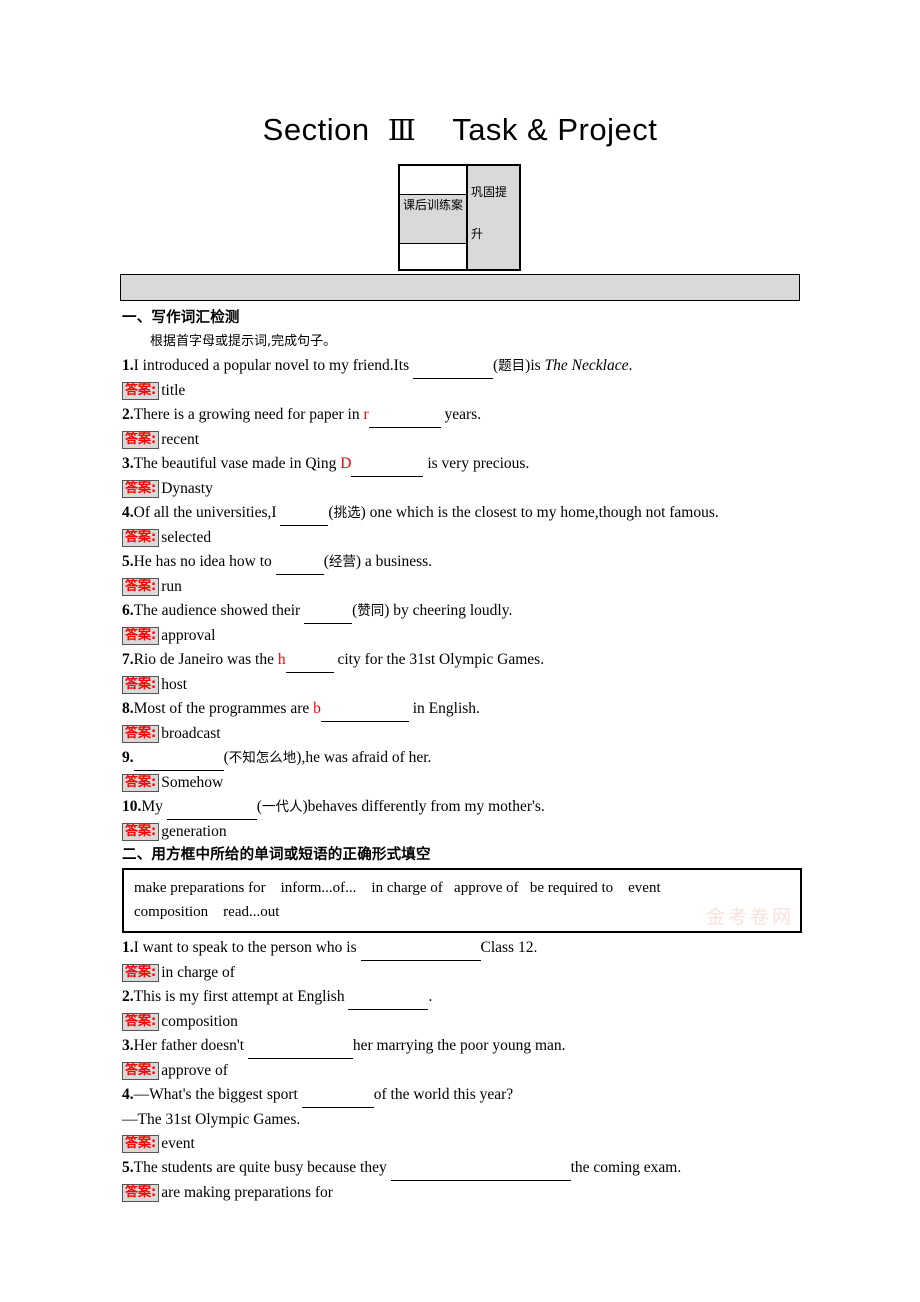 Image resolution: width=920 pixels, height=1302 pixels. I want to click on answer-value: composition, so click(199, 1021).